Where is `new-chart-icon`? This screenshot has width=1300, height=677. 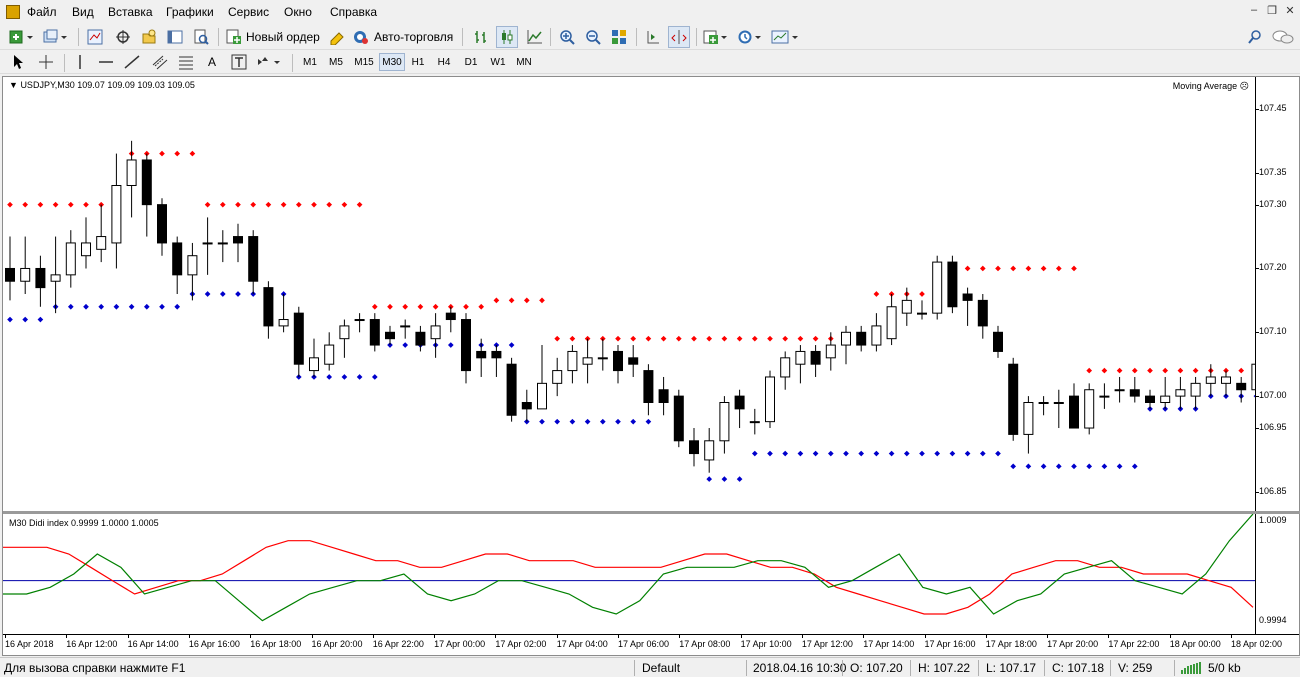
new-chart-icon is located at coordinates (22, 37).